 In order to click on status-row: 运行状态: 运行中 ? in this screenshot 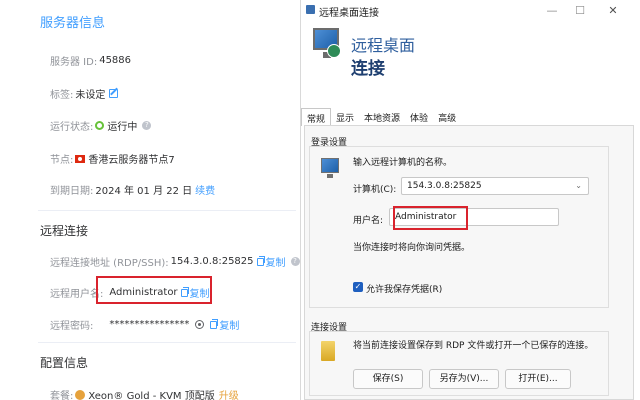, I will do `click(101, 125)`.